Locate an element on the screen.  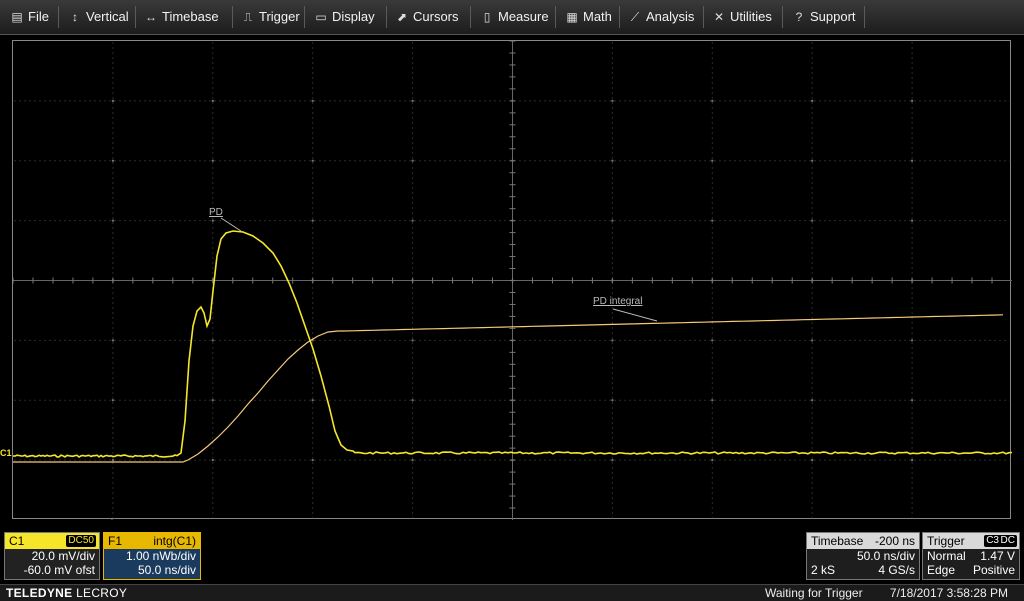
c1-descriptor: C1 DC50 20.0 mV/div -60.0 mV ofst is located at coordinates (52, 556).